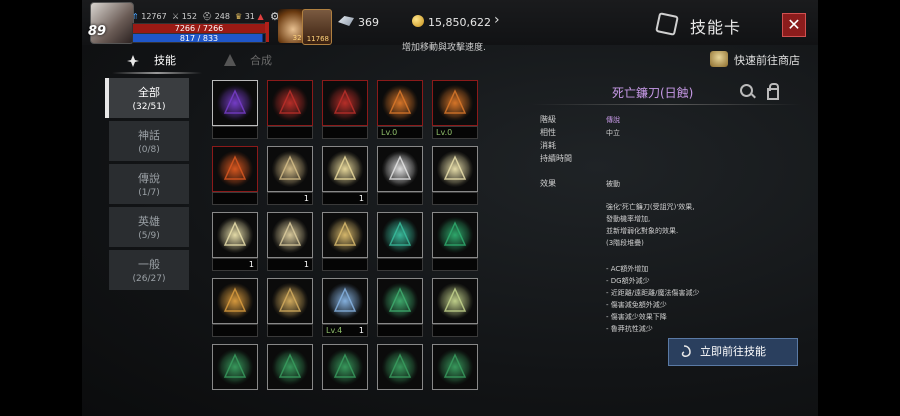 The width and height of the screenshot is (900, 416). I want to click on effect-label: 效果, so click(548, 183).